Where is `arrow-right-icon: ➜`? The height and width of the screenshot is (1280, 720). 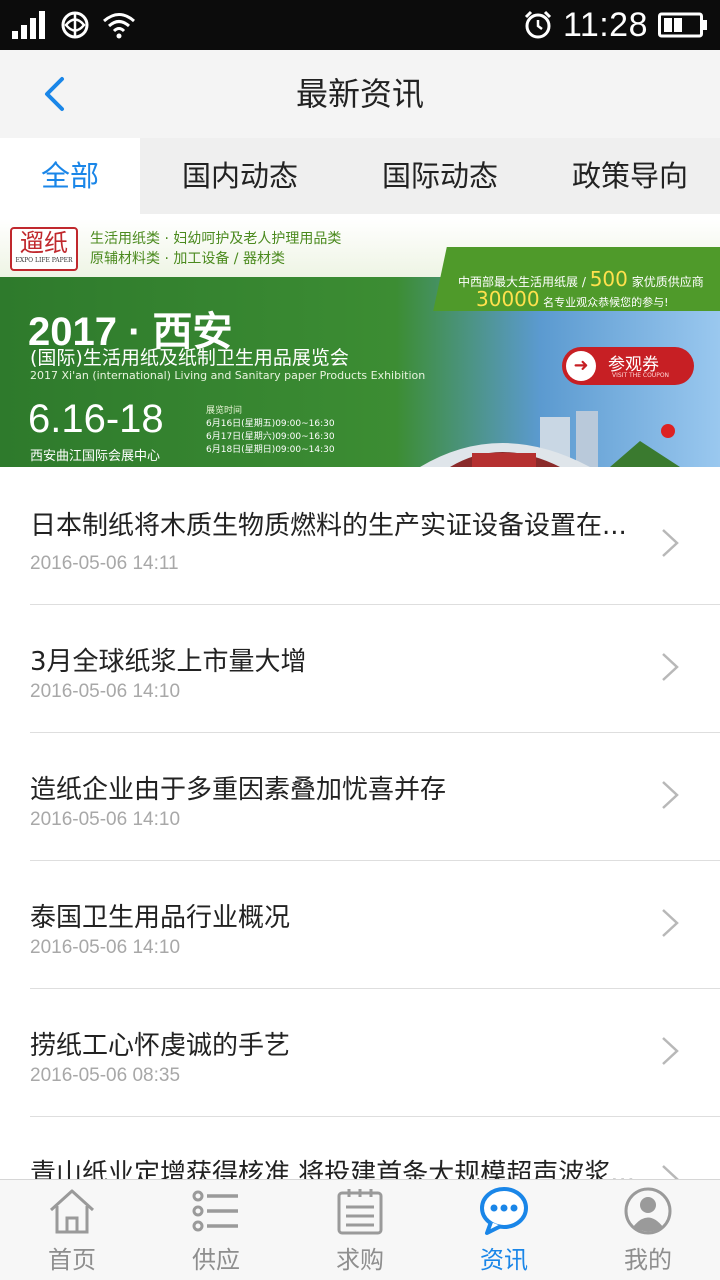 arrow-right-icon: ➜ is located at coordinates (581, 366).